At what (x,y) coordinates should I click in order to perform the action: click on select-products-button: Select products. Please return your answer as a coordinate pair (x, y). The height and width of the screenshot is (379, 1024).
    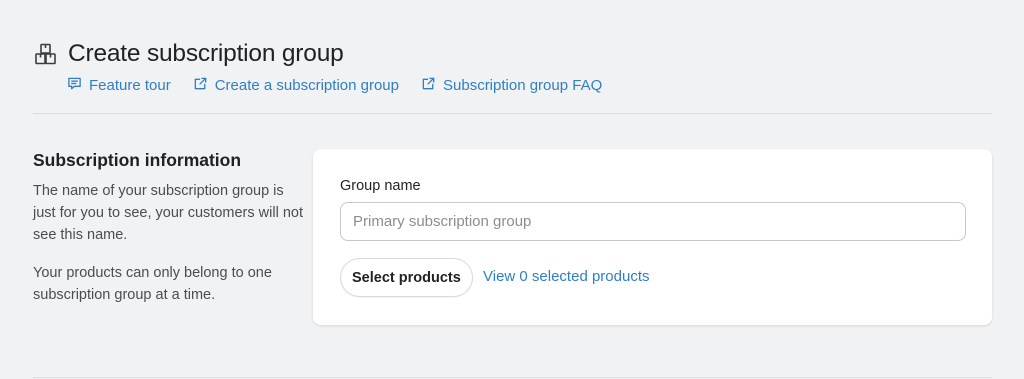
    Looking at the image, I should click on (406, 277).